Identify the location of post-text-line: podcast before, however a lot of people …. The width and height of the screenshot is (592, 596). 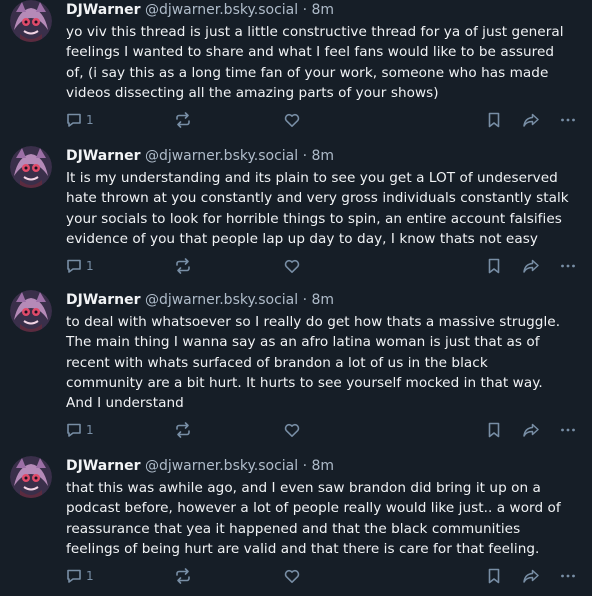
(313, 508).